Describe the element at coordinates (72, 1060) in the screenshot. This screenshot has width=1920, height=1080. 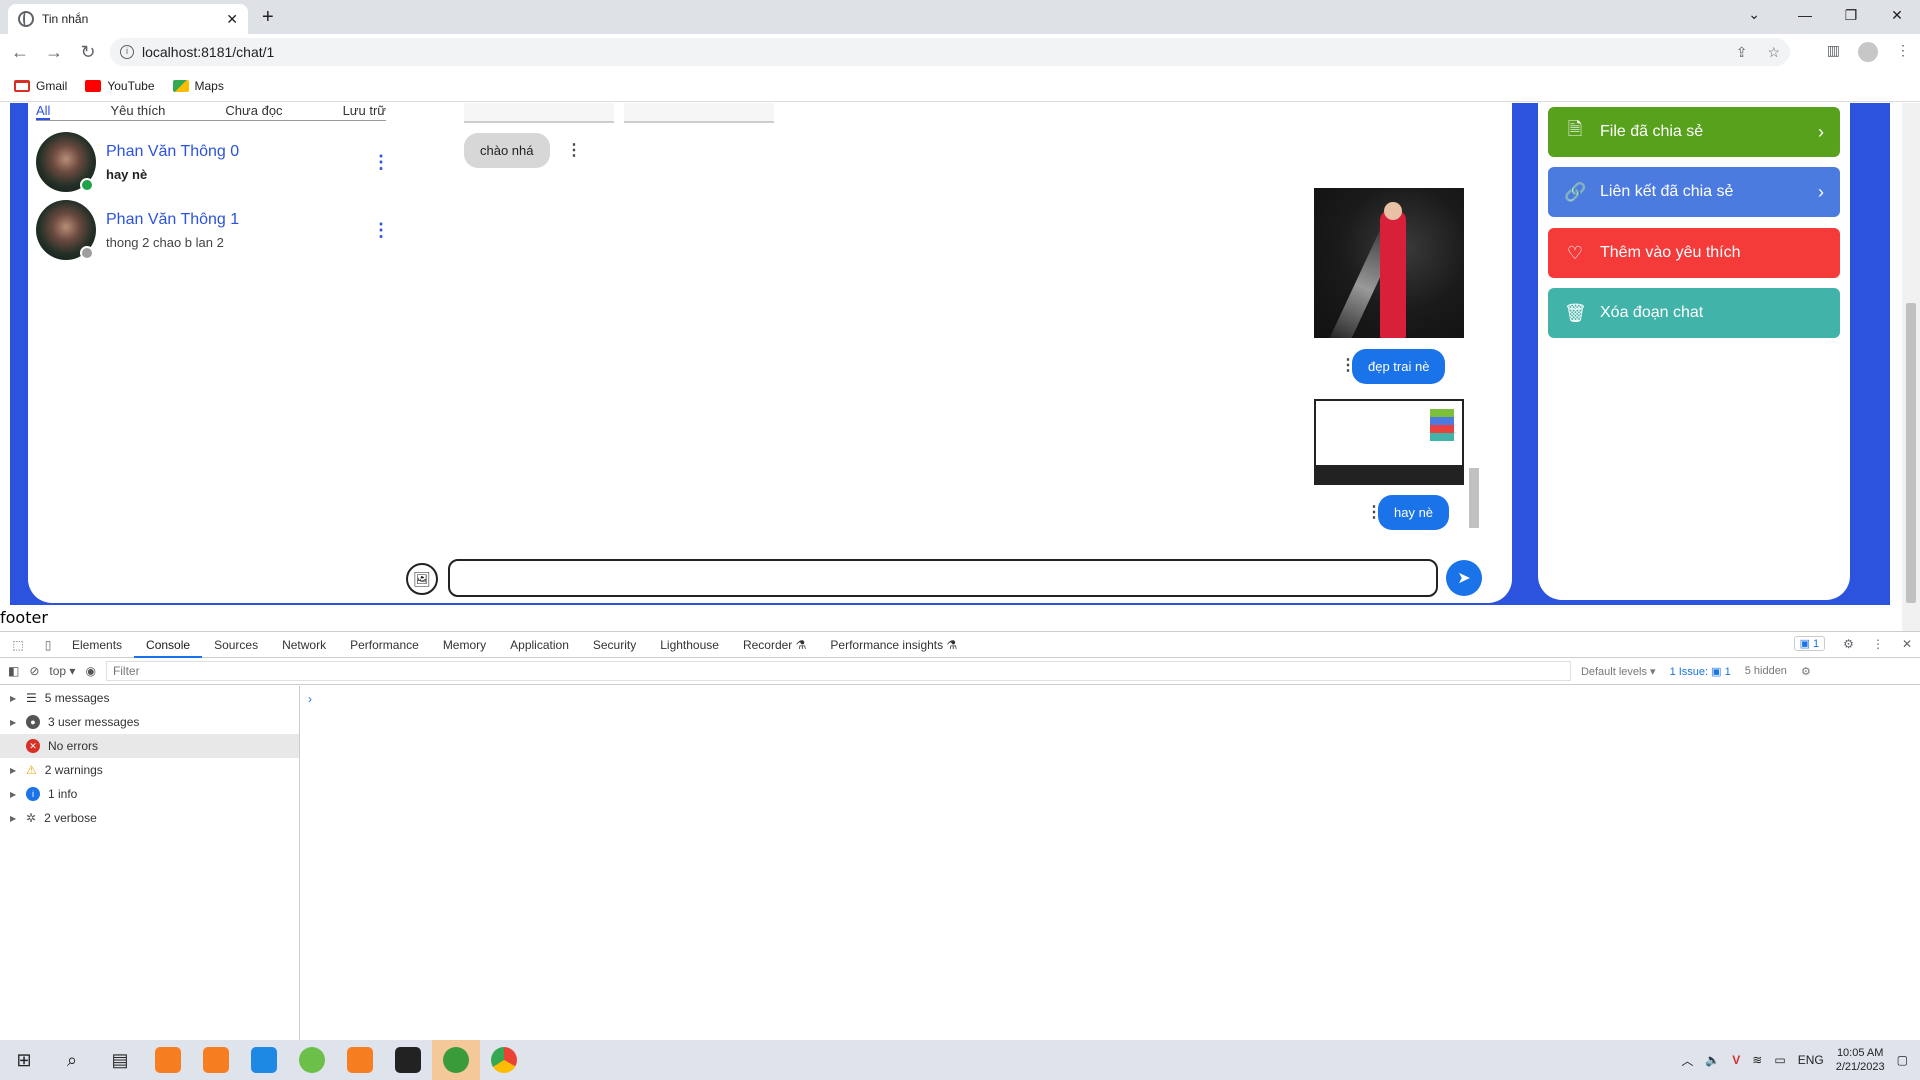
I see `search-icon: ⌕` at that location.